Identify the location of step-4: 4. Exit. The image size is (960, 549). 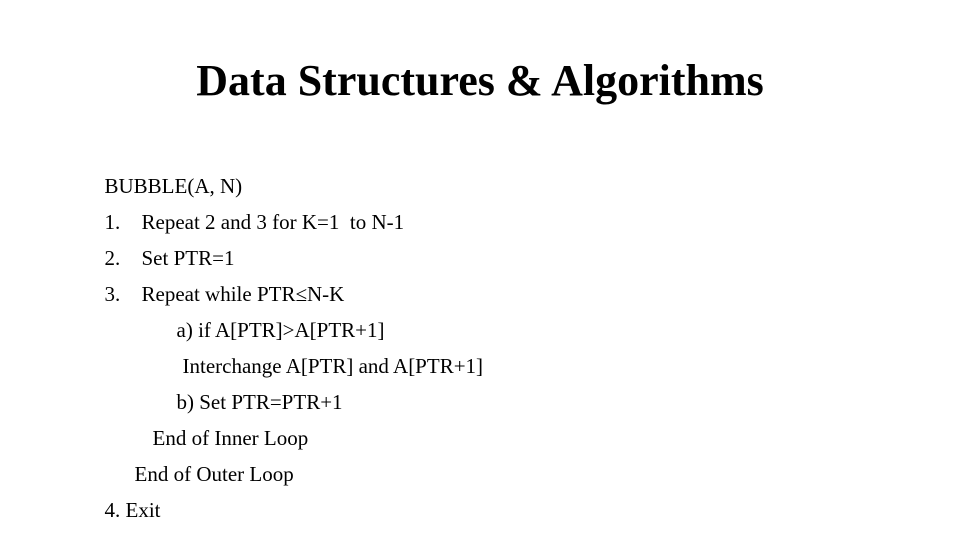
(132, 510).